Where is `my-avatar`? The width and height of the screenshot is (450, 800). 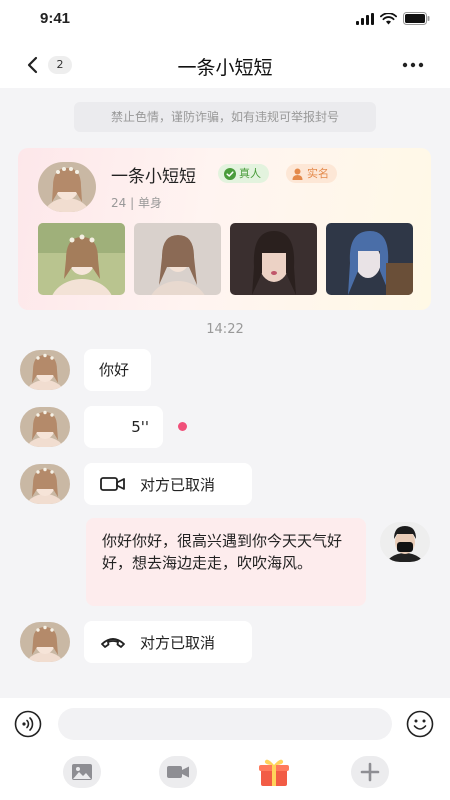 my-avatar is located at coordinates (405, 542).